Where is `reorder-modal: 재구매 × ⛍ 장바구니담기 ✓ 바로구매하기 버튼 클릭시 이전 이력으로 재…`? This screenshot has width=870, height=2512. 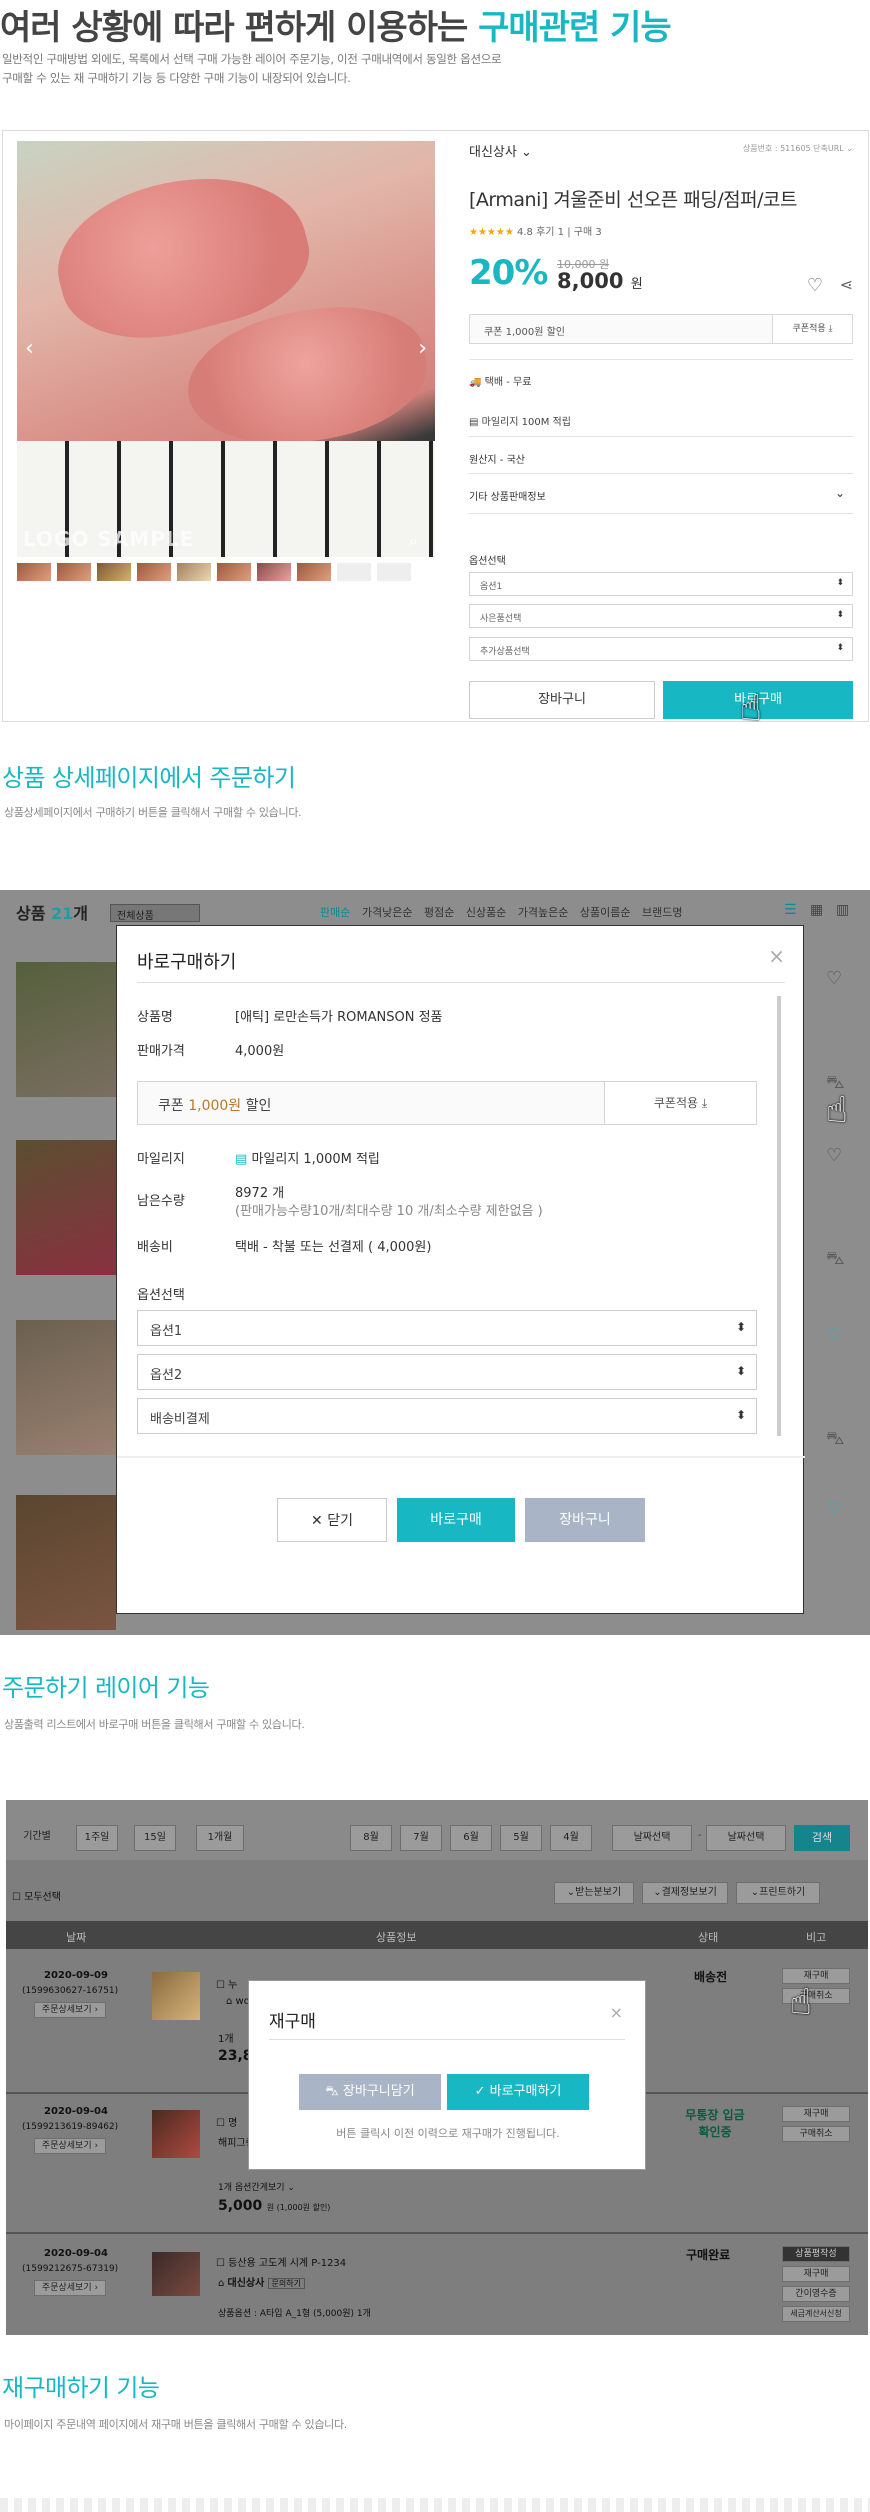
reorder-modal: 재구매 × ⛍ 장바구니담기 ✓ 바로구매하기 버튼 클릭시 이전 이력으로 재… is located at coordinates (447, 2075).